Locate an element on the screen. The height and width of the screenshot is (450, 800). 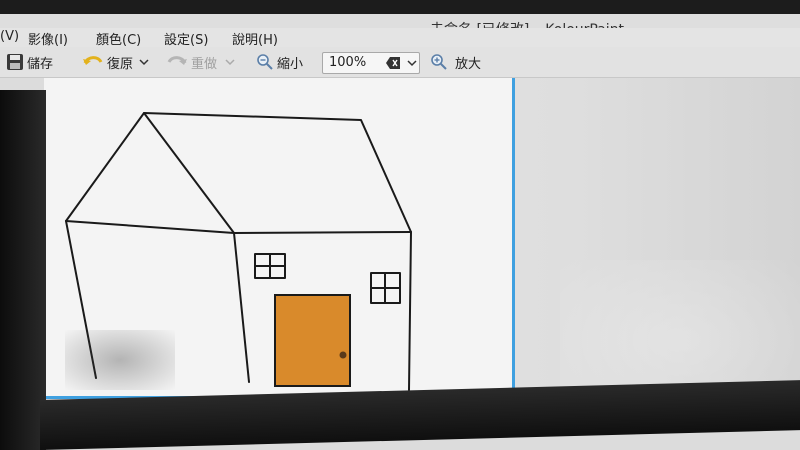
undo-button: 復原 is located at coordinates (117, 62).